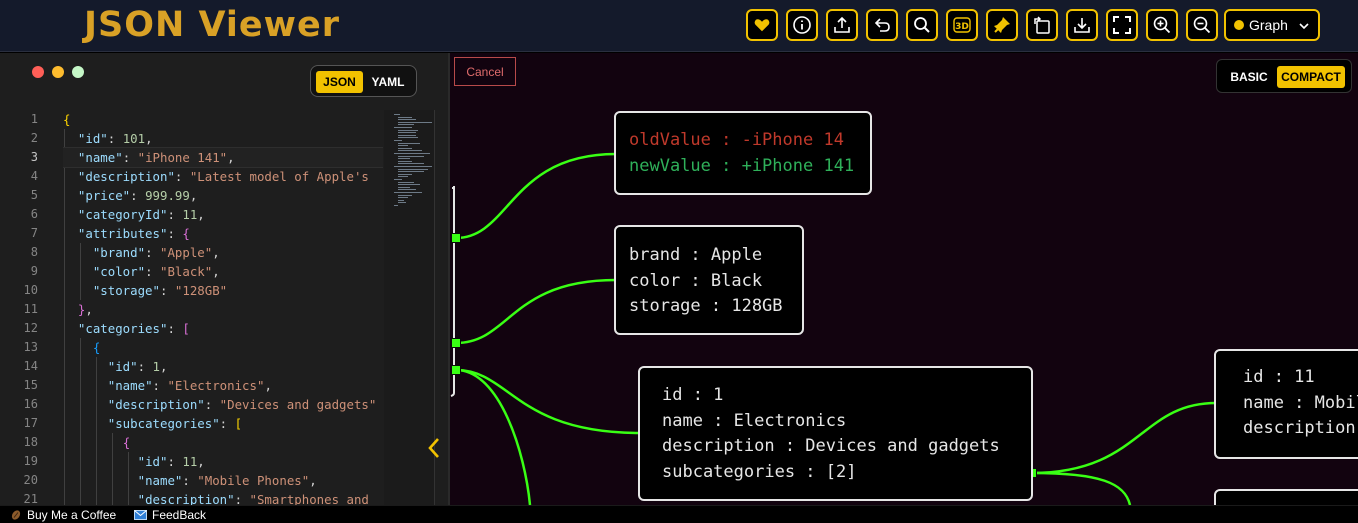 The width and height of the screenshot is (1358, 523). I want to click on node-field: id : 11, so click(1279, 377).